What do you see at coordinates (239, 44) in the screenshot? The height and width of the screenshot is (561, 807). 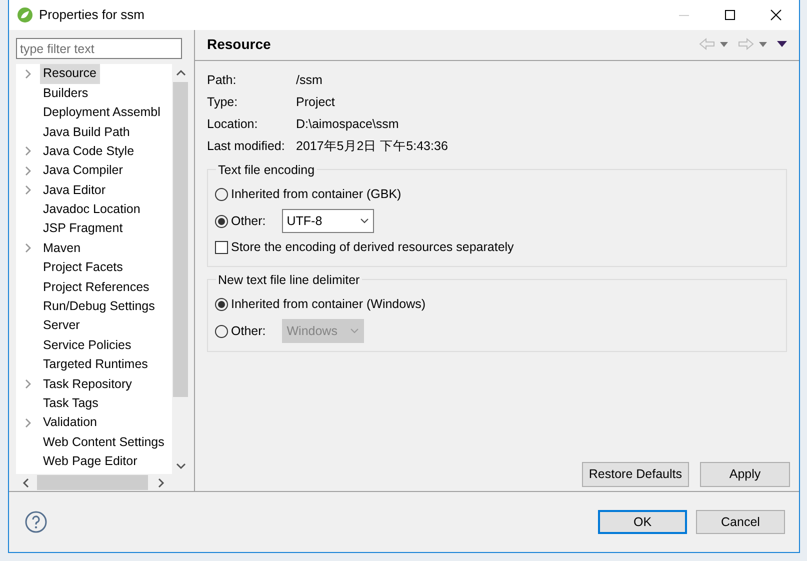 I see `page-title: Resource` at bounding box center [239, 44].